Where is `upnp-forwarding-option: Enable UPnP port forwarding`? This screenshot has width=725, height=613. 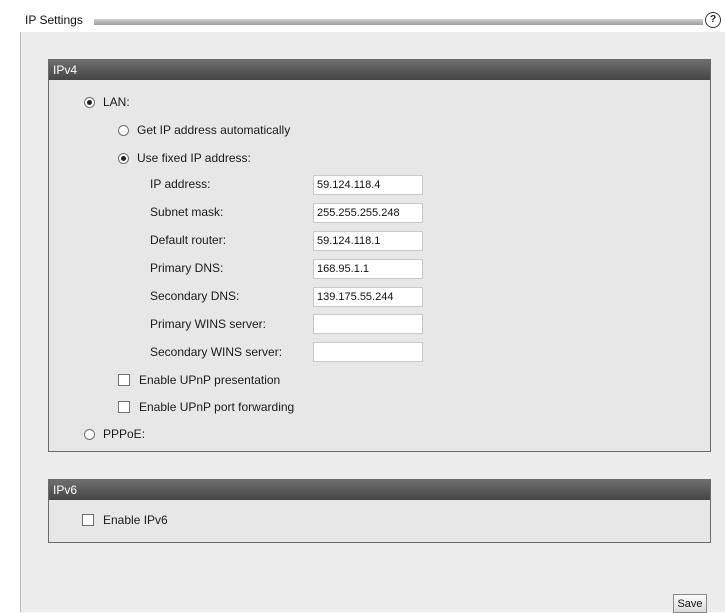
upnp-forwarding-option: Enable UPnP port forwarding is located at coordinates (206, 407).